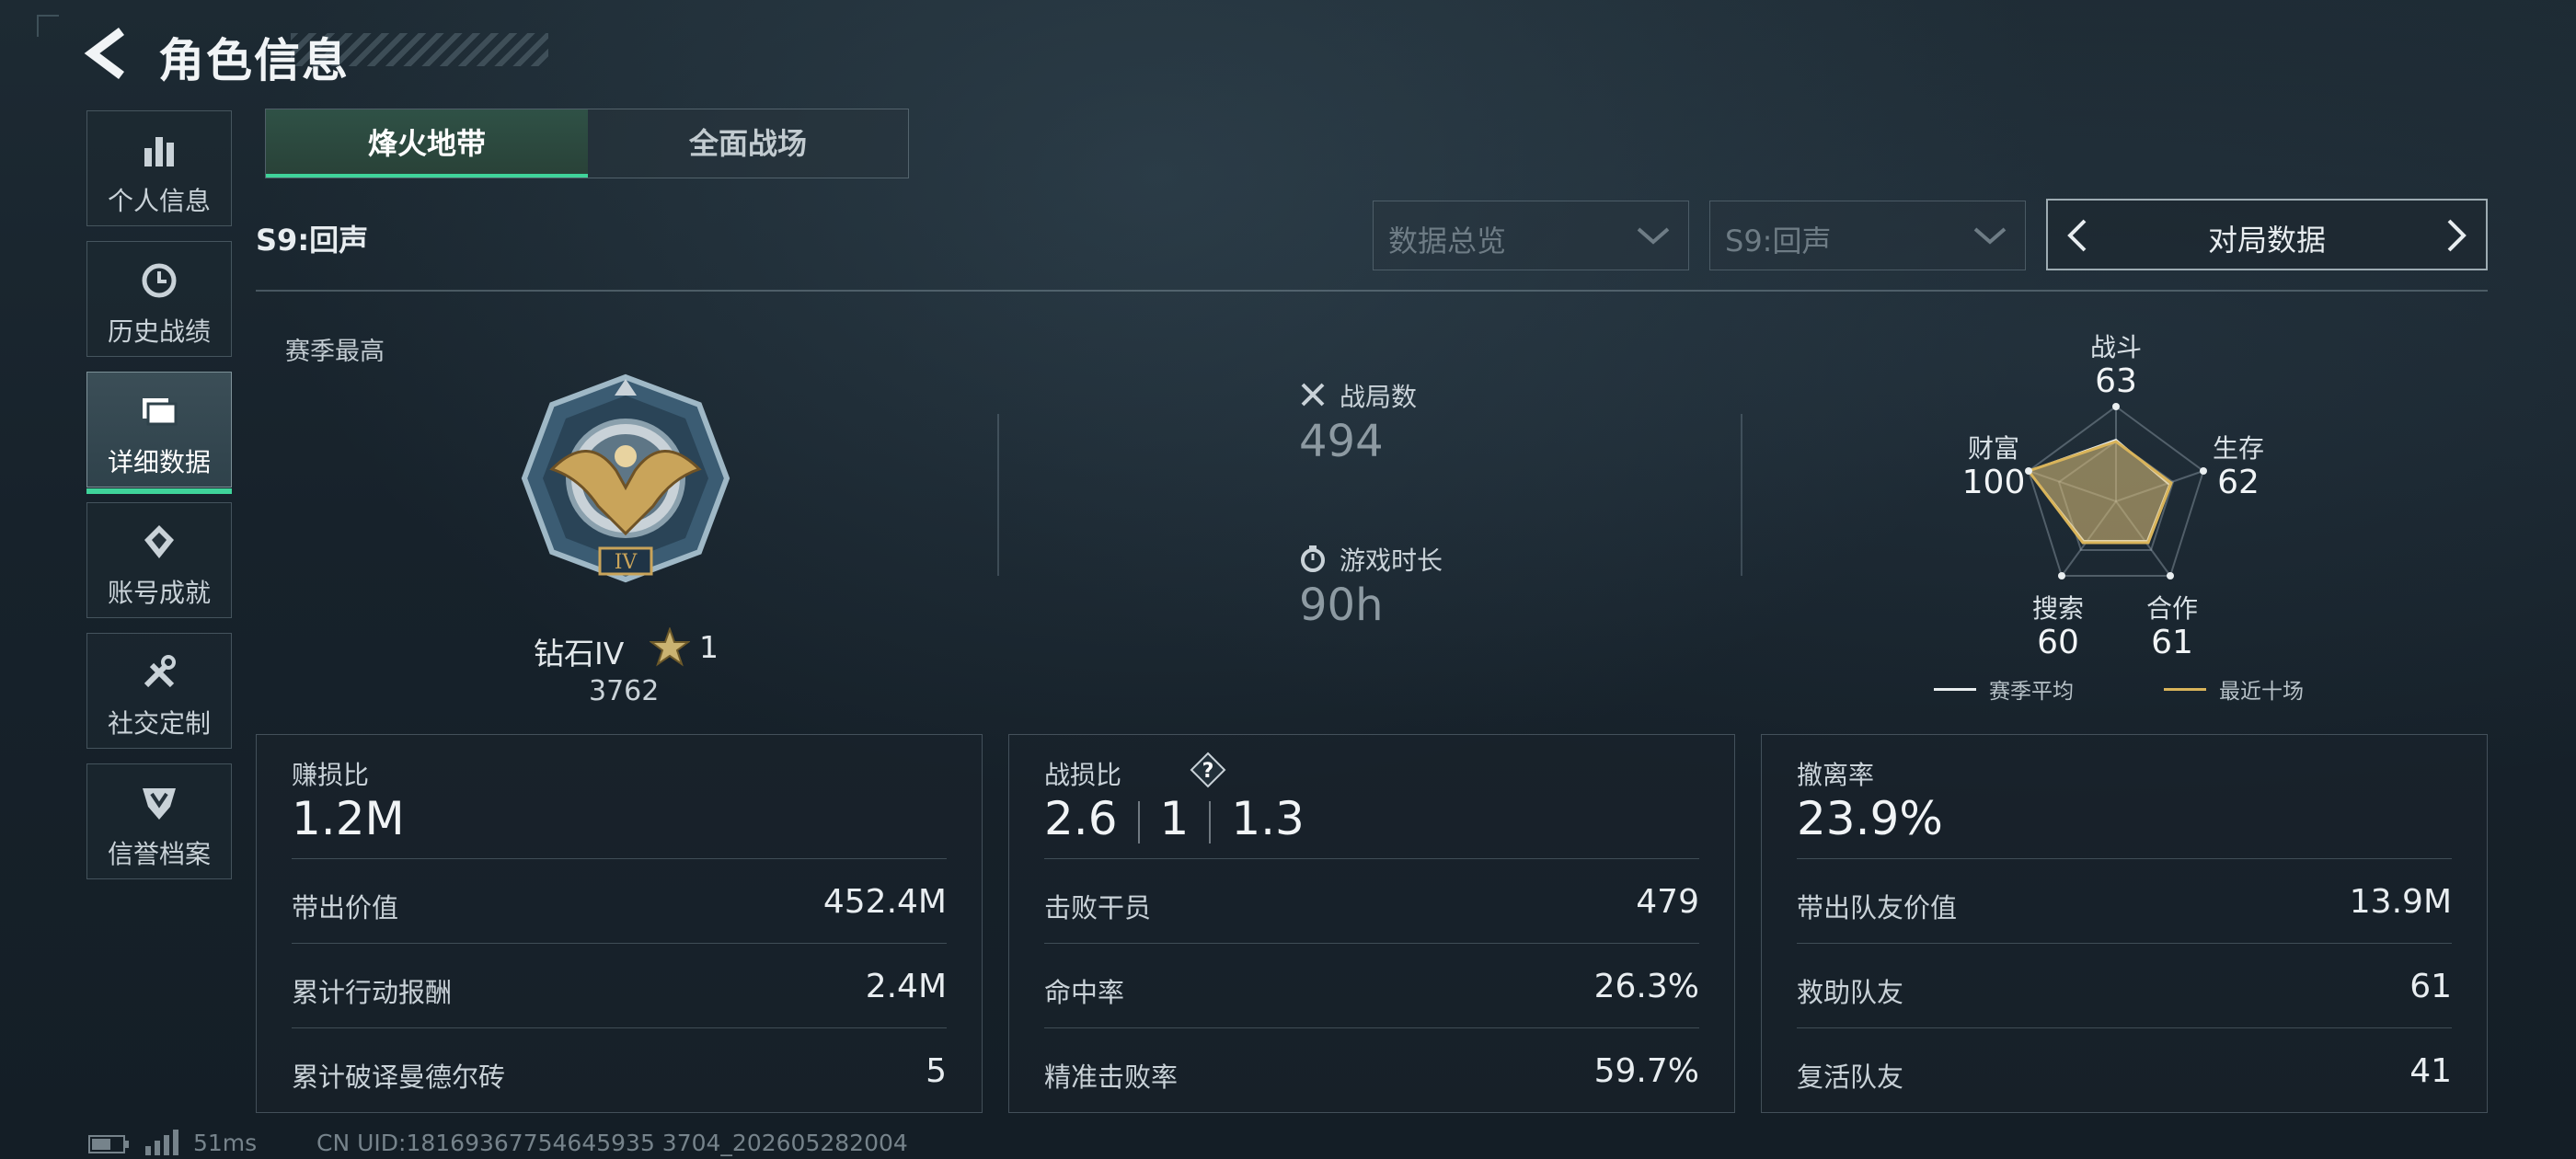 The width and height of the screenshot is (2576, 1159). Describe the element at coordinates (1341, 605) in the screenshot. I see `playtime-value: 90h` at that location.